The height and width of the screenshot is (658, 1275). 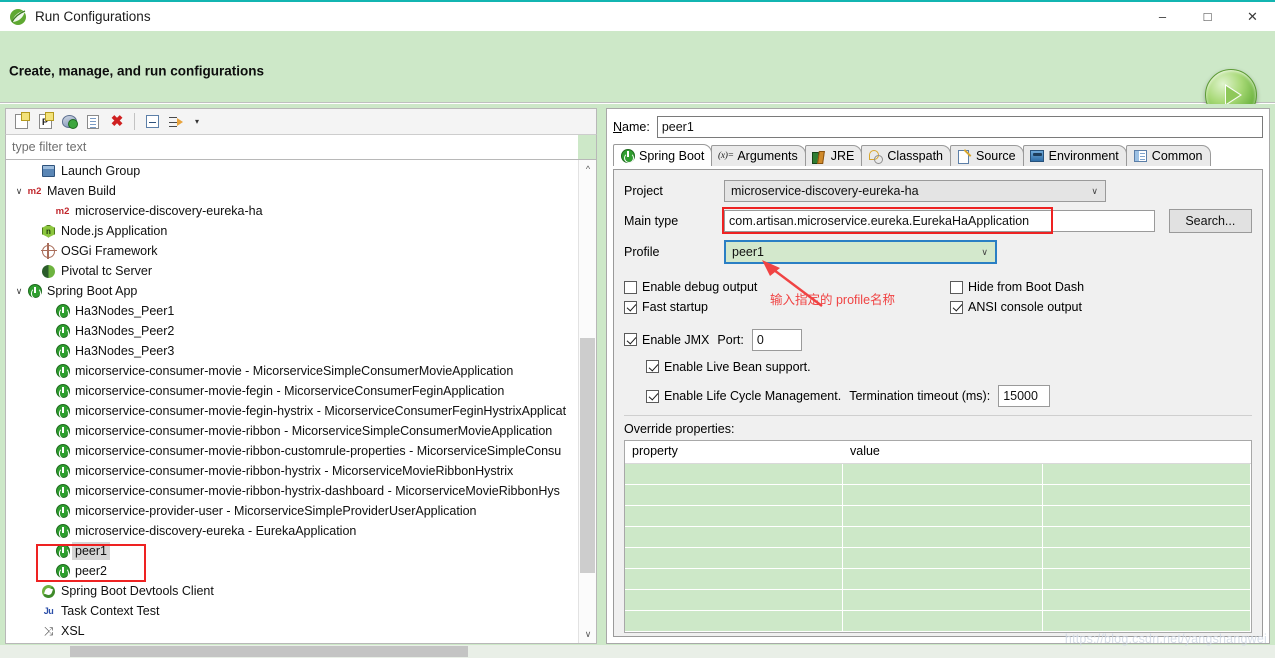 I want to click on port-input, so click(x=776, y=339).